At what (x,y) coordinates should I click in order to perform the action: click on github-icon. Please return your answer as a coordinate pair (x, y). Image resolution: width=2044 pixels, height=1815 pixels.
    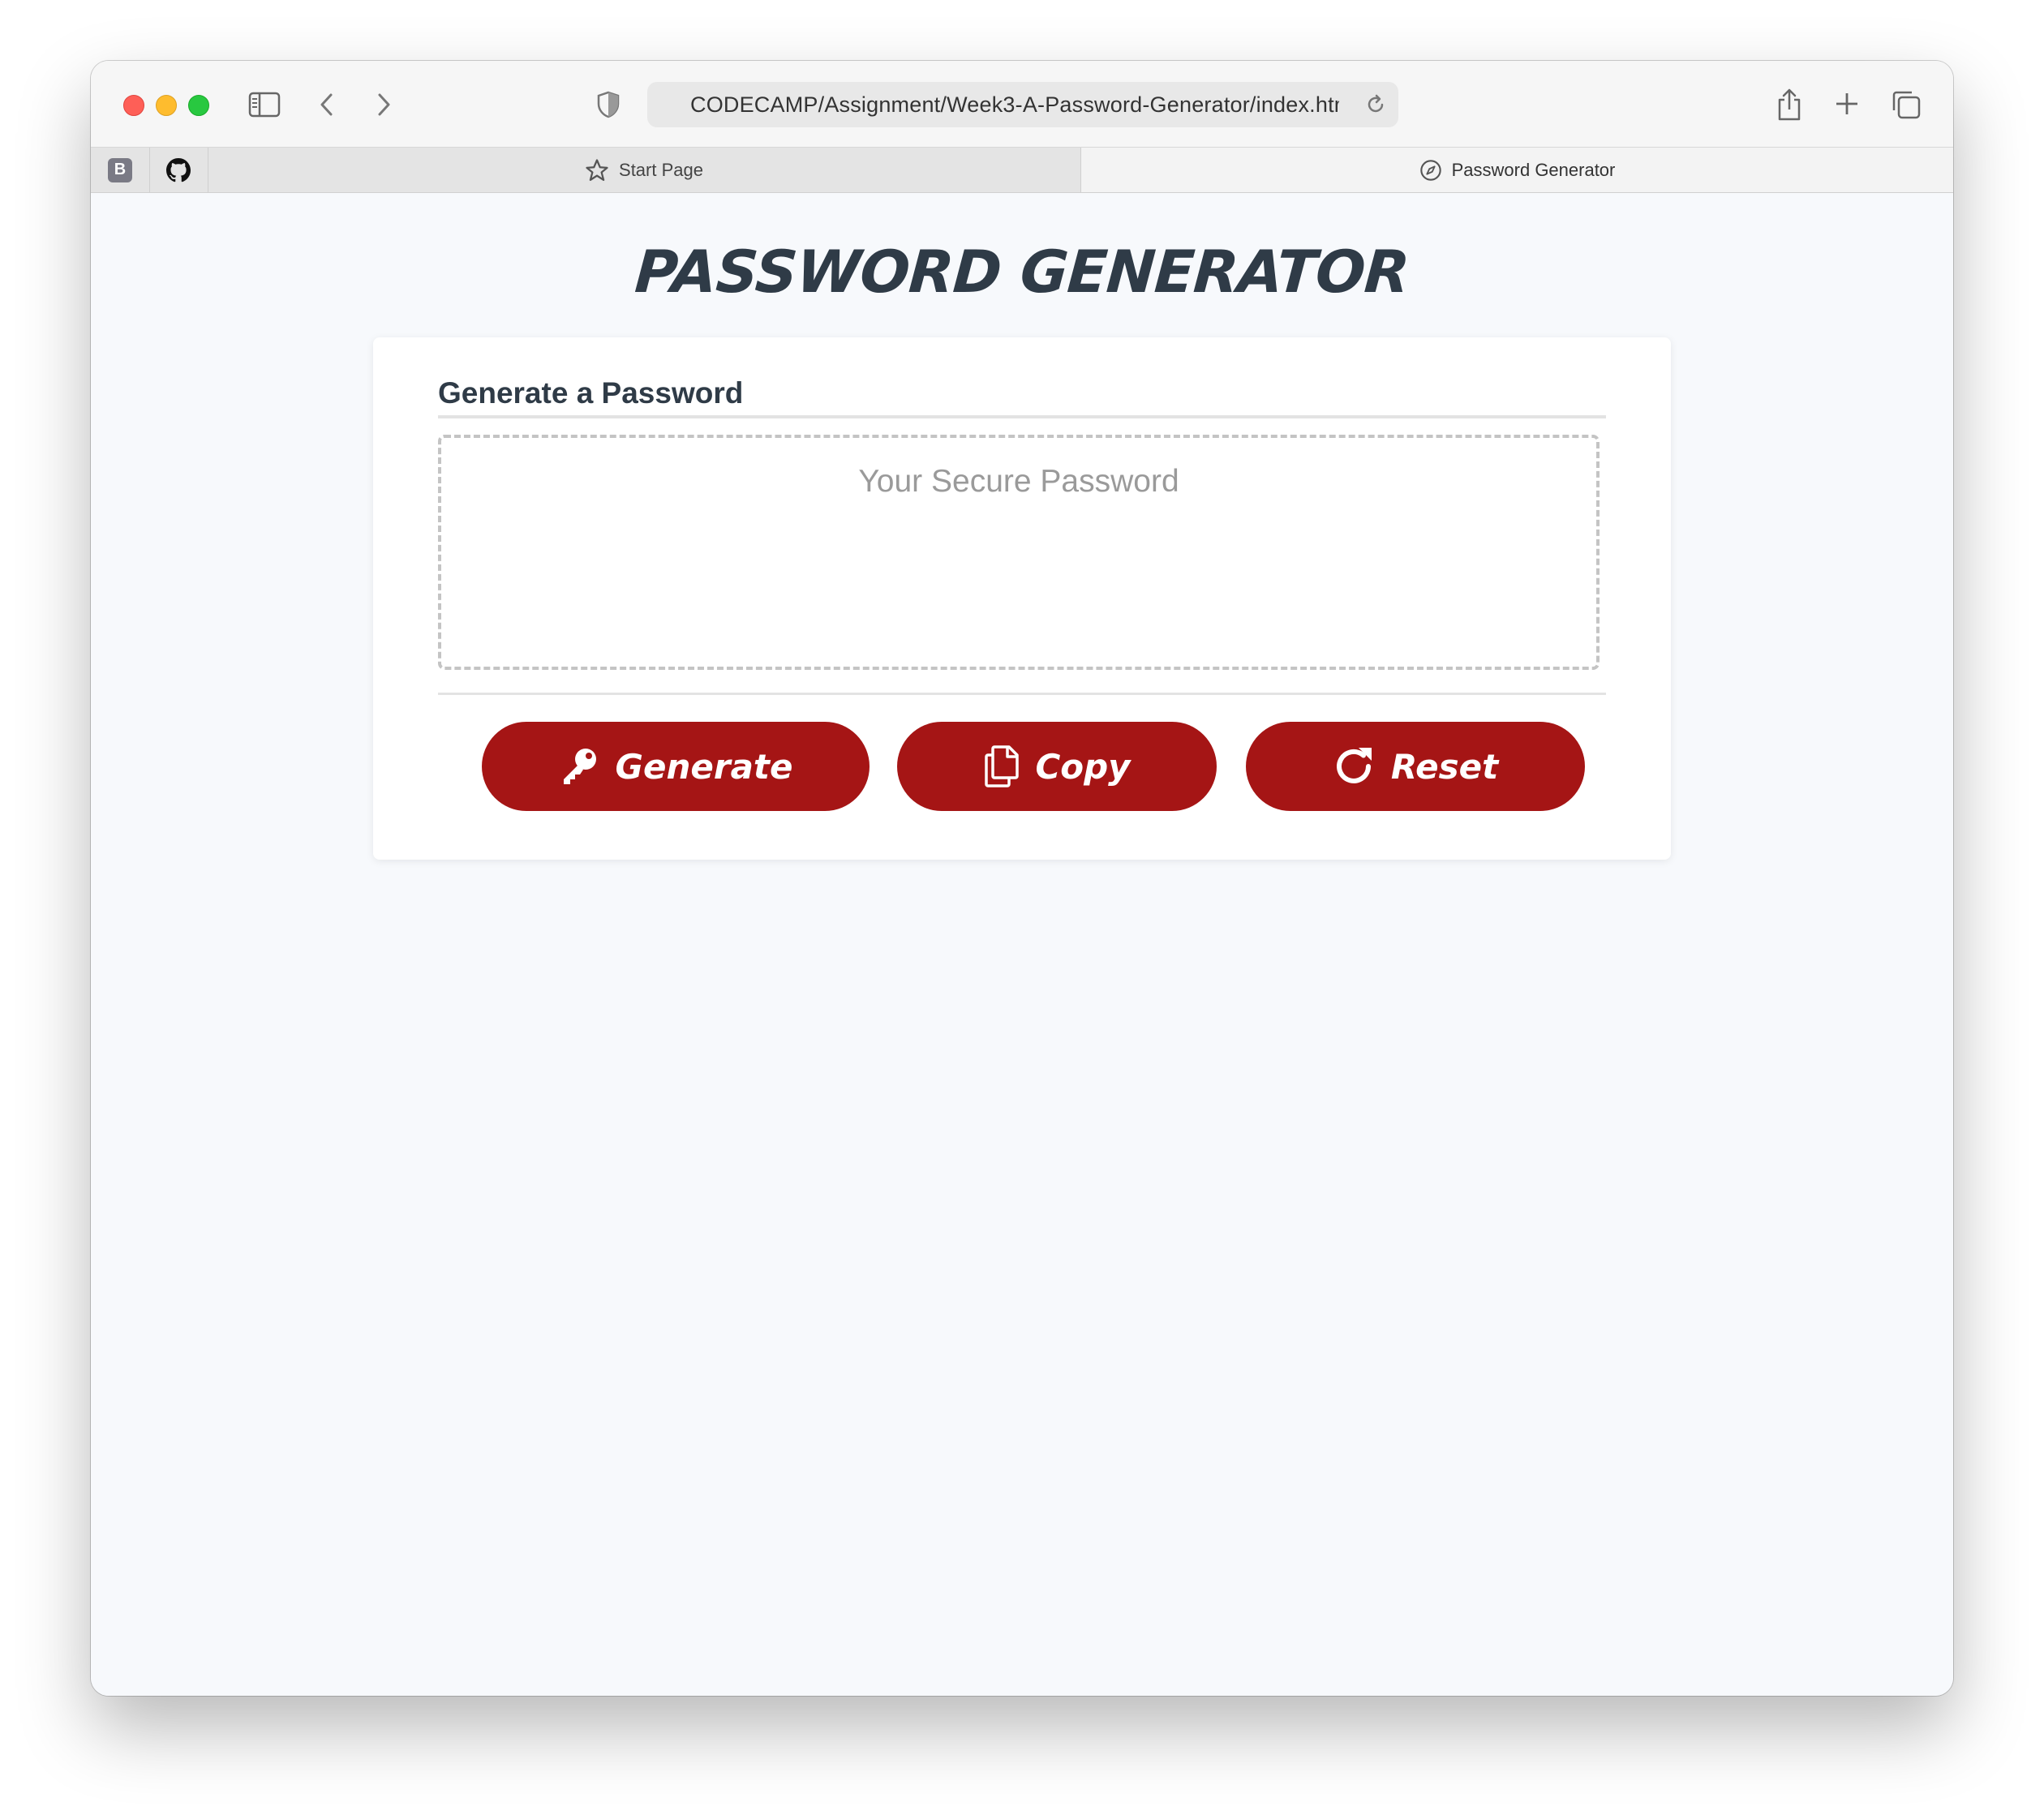
    Looking at the image, I should click on (178, 169).